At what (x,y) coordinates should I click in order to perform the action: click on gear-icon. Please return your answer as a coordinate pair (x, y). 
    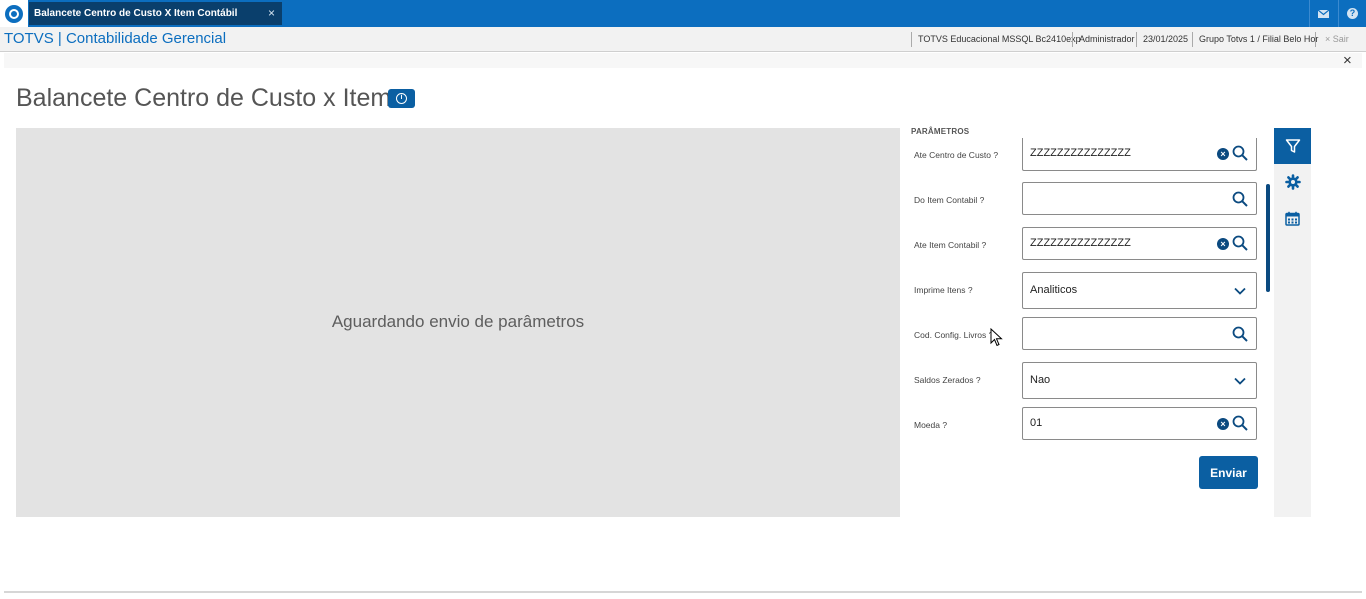
    Looking at the image, I should click on (1292, 182).